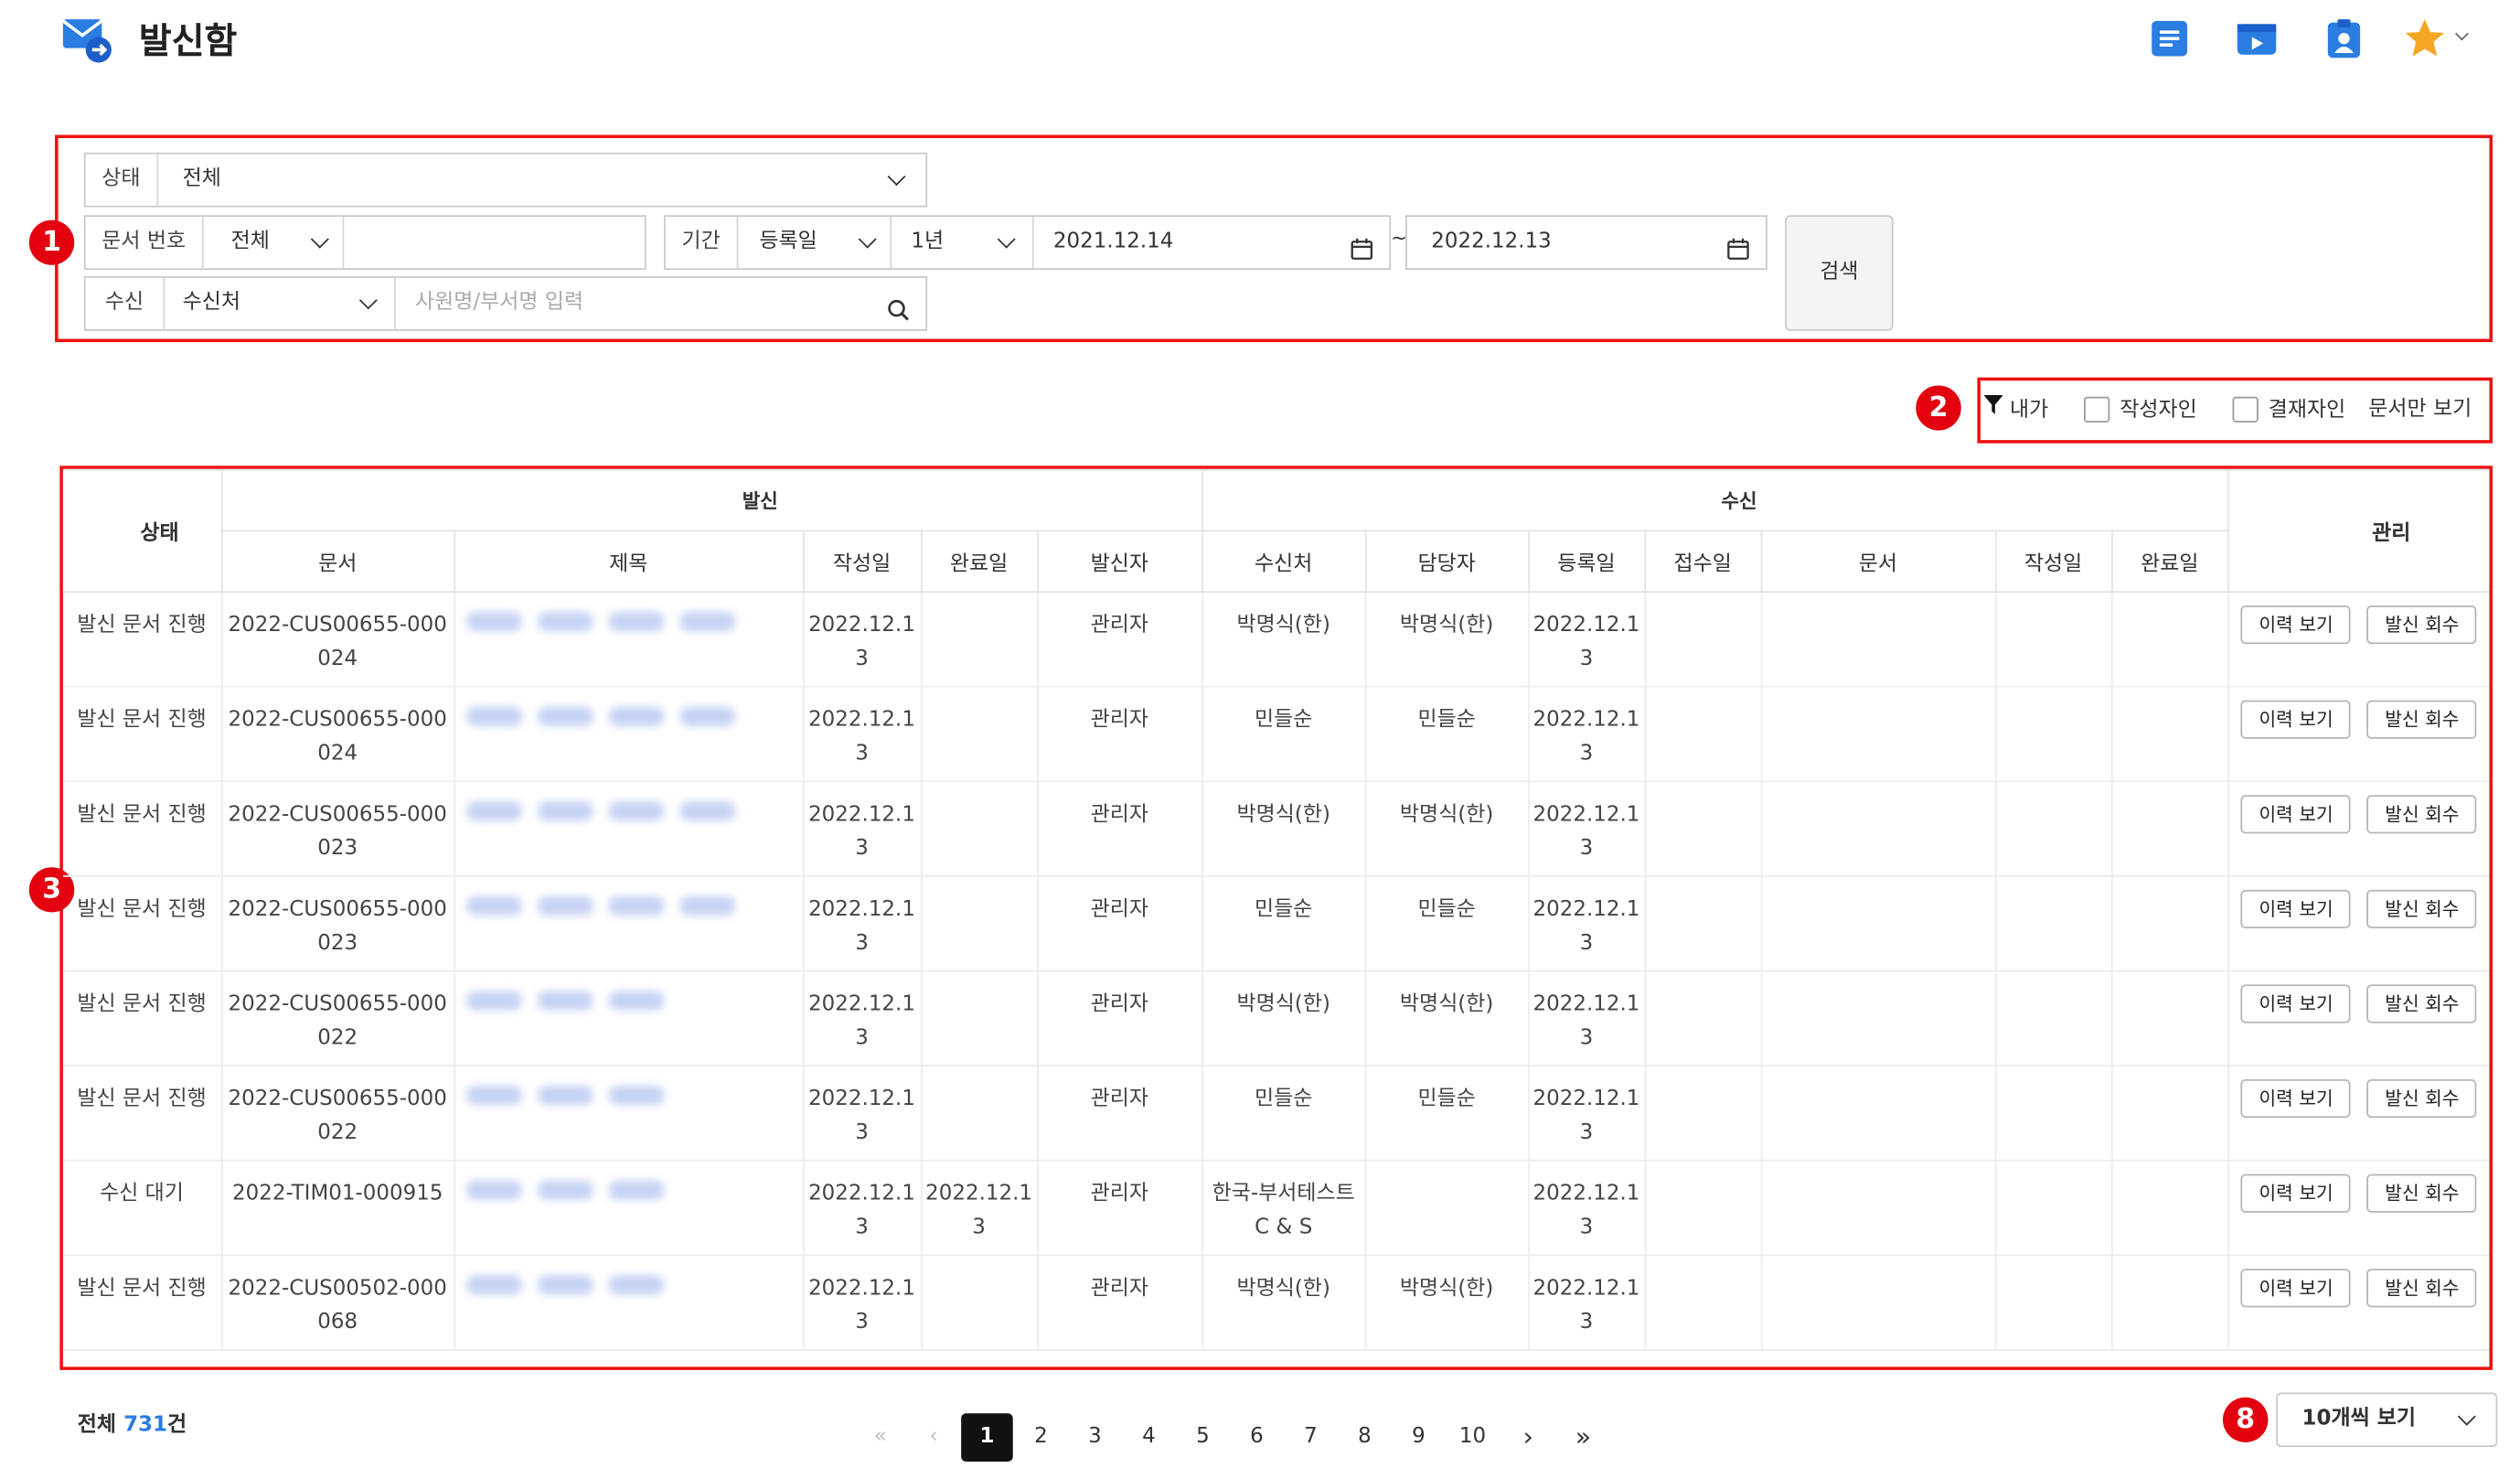 The width and height of the screenshot is (2520, 1468). I want to click on page-button: 5, so click(1203, 1437).